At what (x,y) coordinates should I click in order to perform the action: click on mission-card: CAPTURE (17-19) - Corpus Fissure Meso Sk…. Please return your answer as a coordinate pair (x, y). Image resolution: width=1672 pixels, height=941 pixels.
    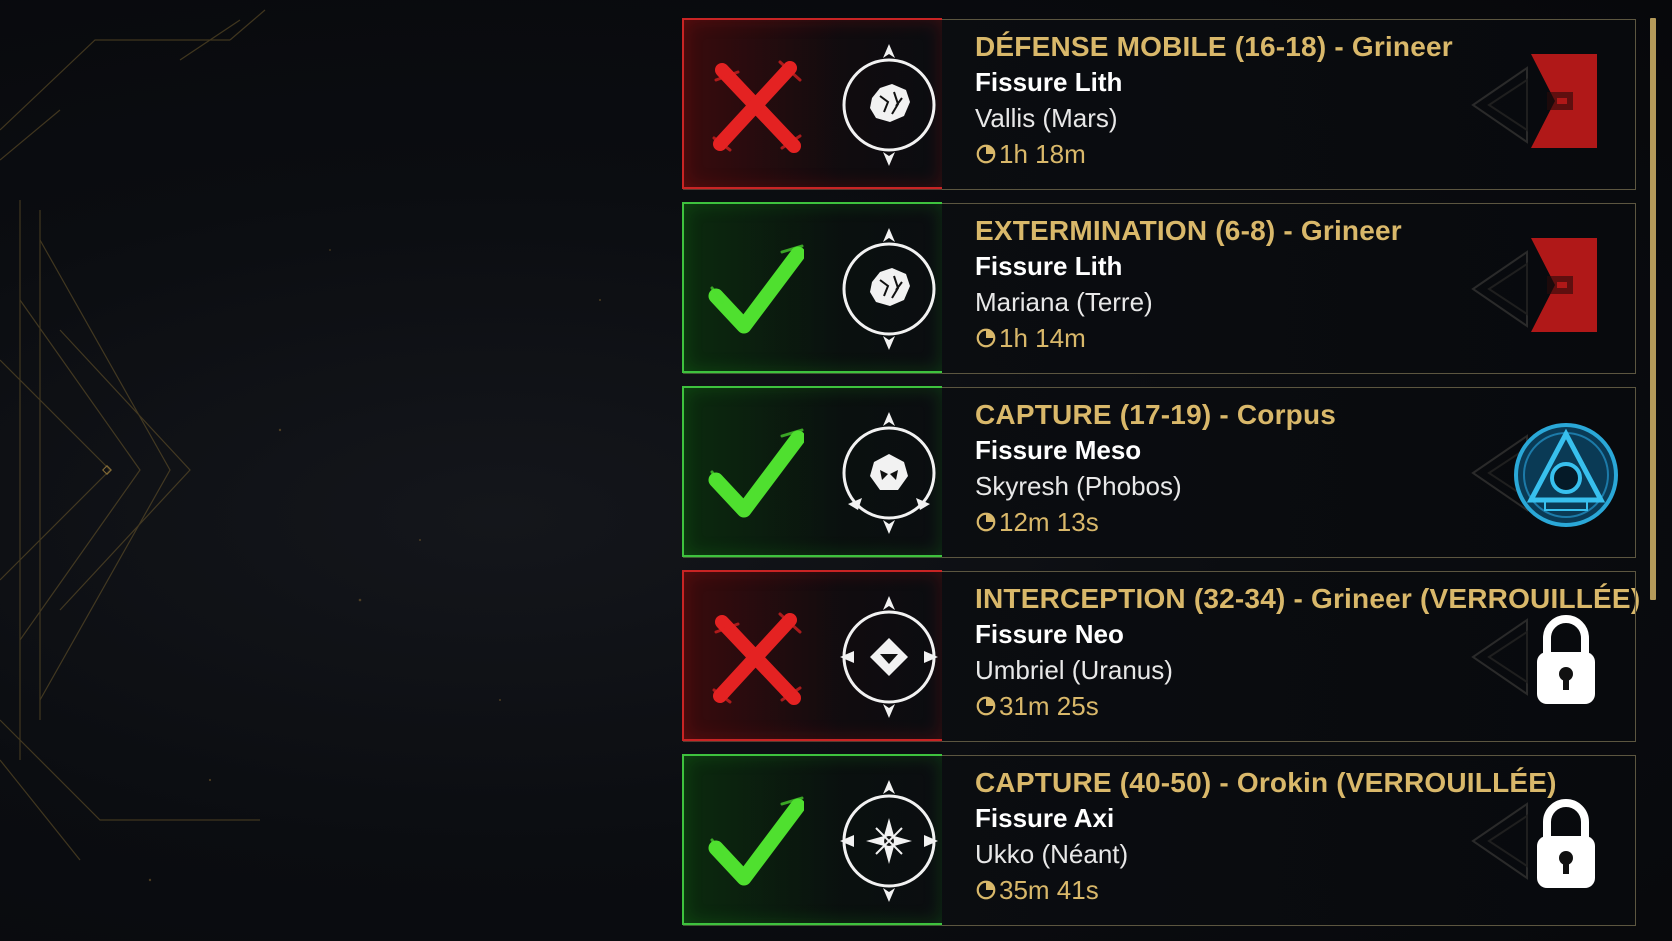
    Looking at the image, I should click on (1159, 472).